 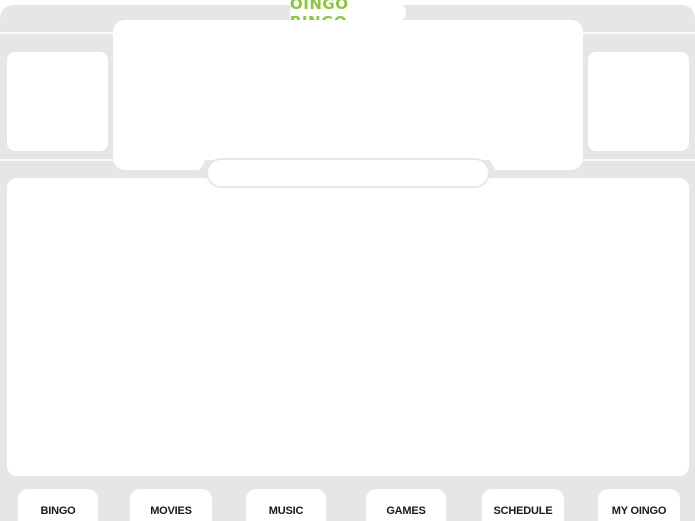 What do you see at coordinates (348, 173) in the screenshot?
I see `search-bar` at bounding box center [348, 173].